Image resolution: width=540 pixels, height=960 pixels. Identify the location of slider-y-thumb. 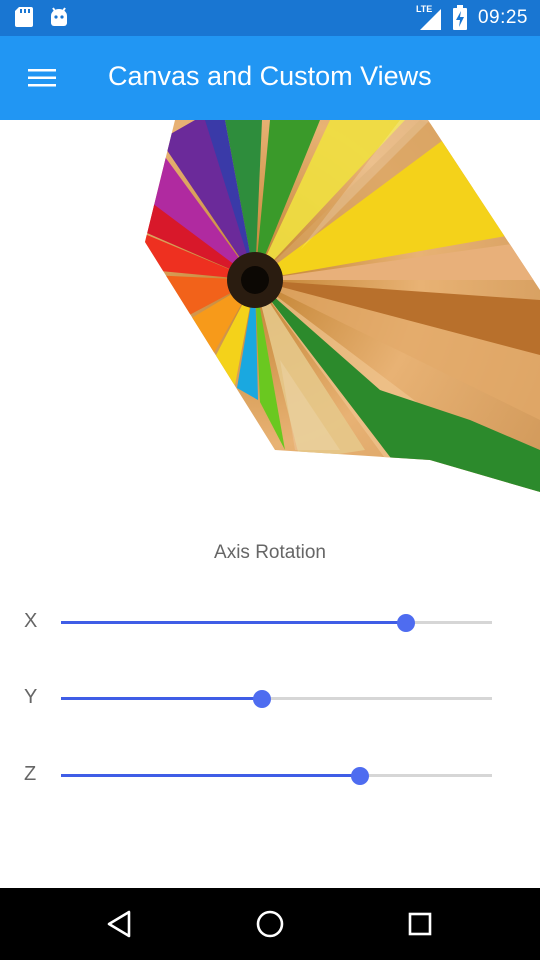
(262, 698).